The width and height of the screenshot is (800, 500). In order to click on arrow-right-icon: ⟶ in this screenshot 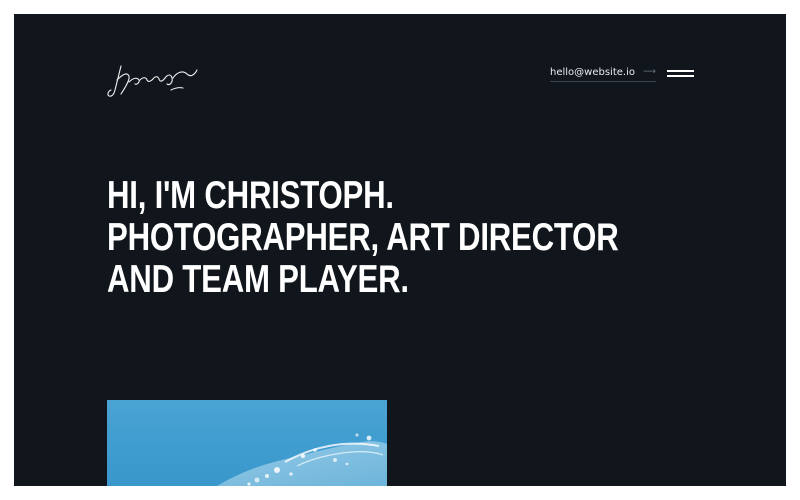, I will do `click(649, 72)`.